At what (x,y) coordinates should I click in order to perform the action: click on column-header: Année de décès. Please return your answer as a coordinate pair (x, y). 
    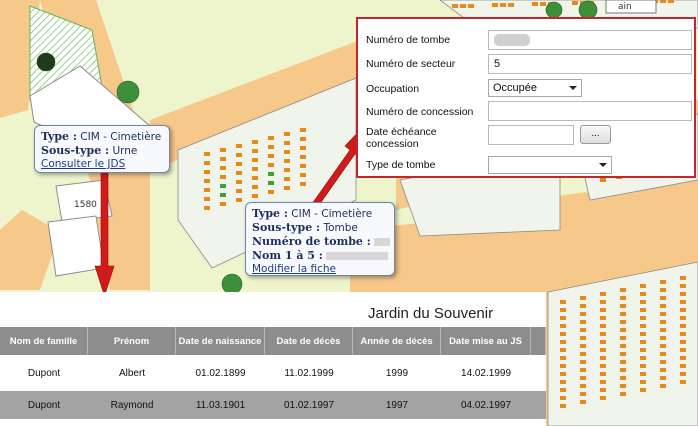
    Looking at the image, I should click on (397, 341).